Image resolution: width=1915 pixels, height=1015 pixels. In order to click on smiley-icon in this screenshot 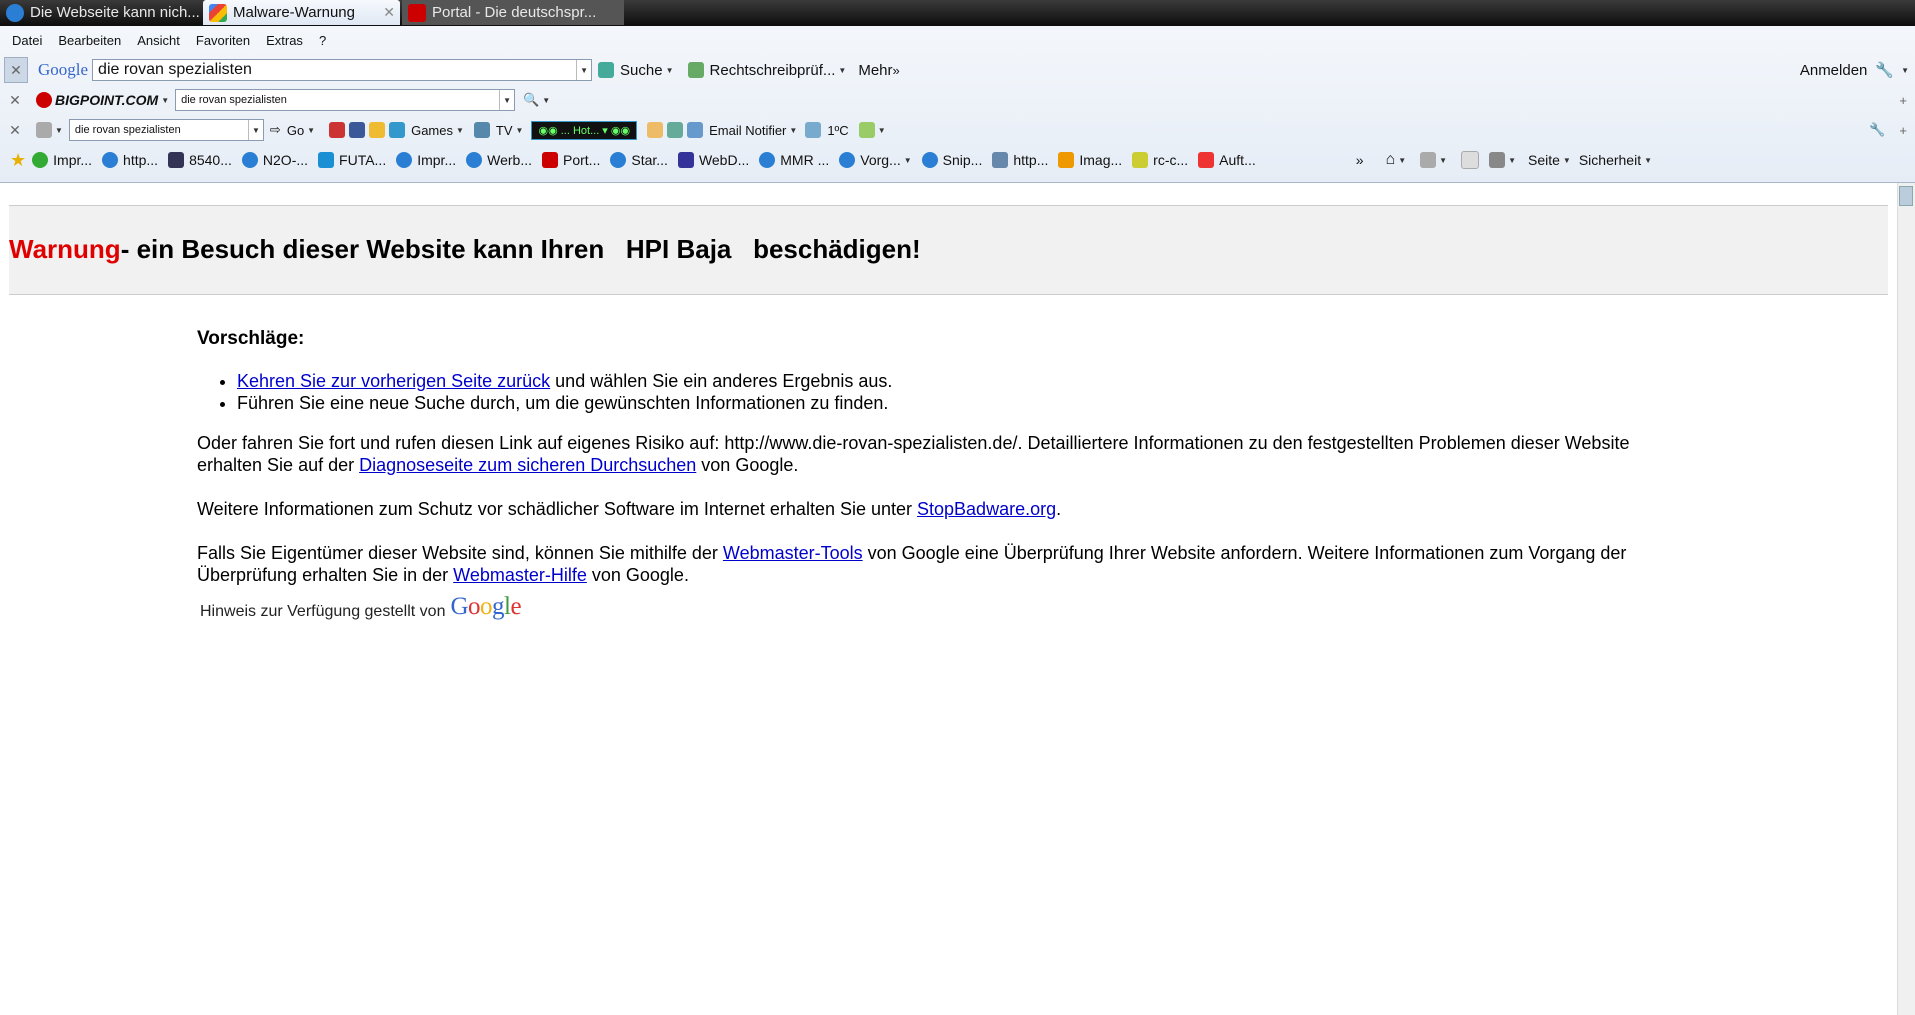, I will do `click(377, 130)`.